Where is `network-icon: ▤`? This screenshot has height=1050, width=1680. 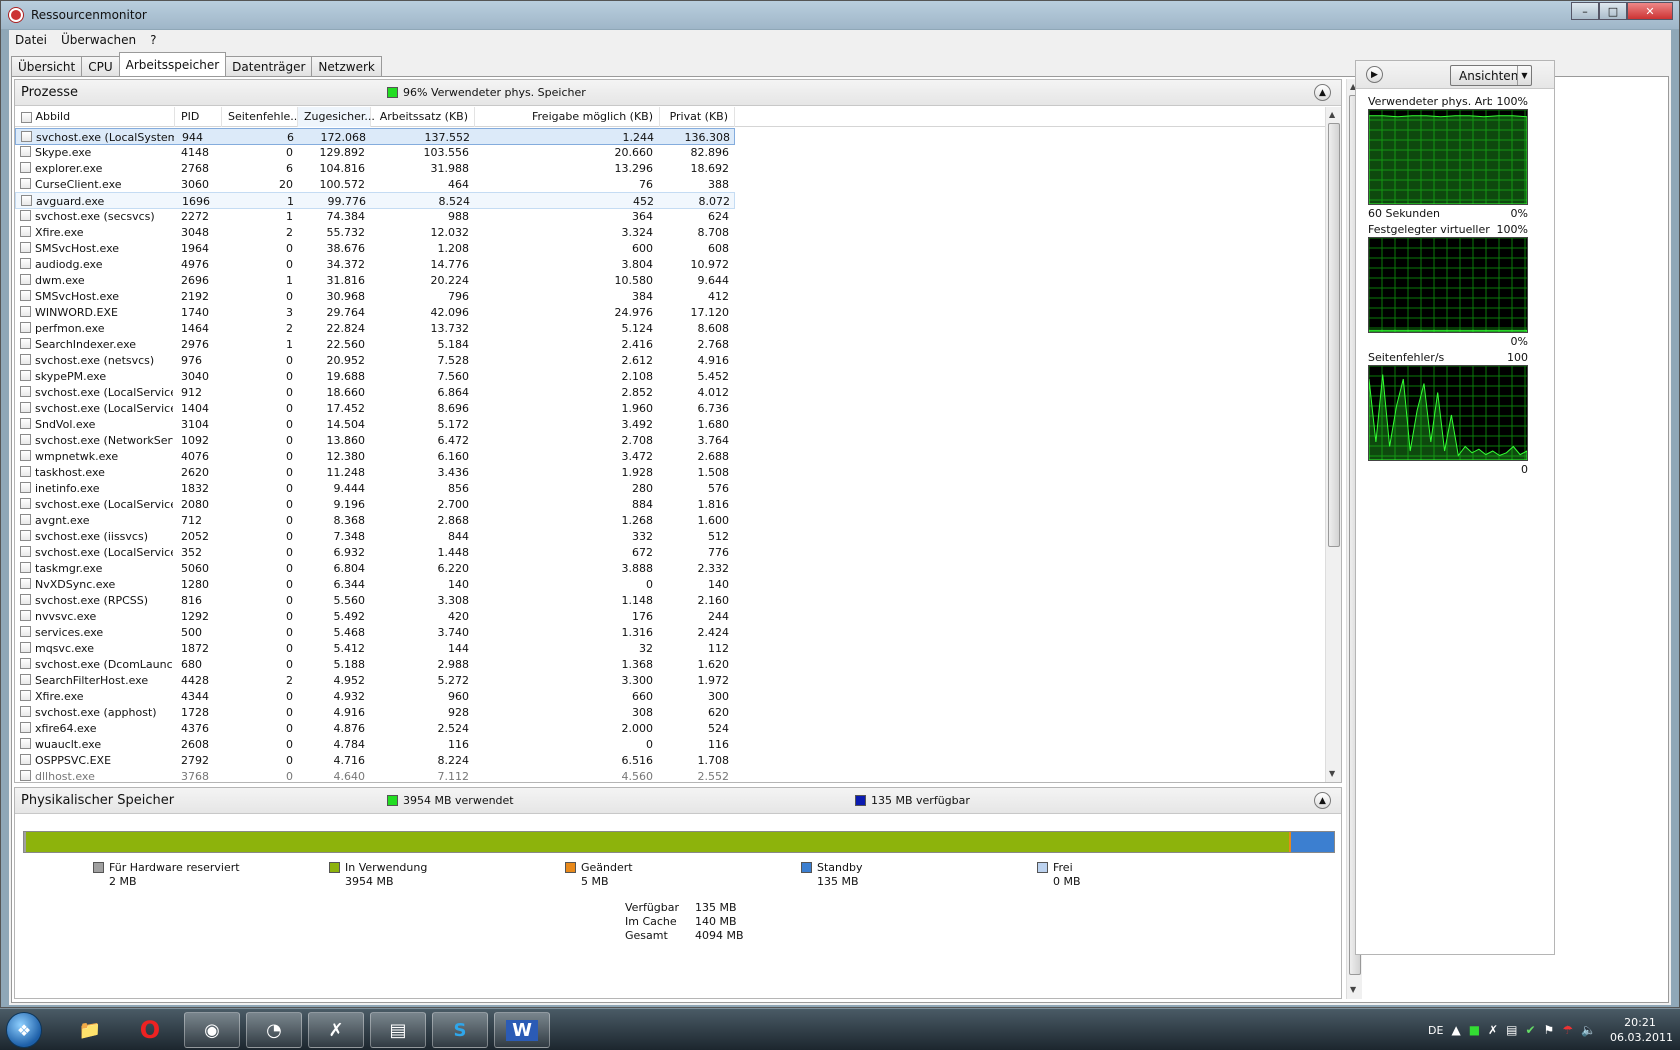 network-icon: ▤ is located at coordinates (1511, 1030).